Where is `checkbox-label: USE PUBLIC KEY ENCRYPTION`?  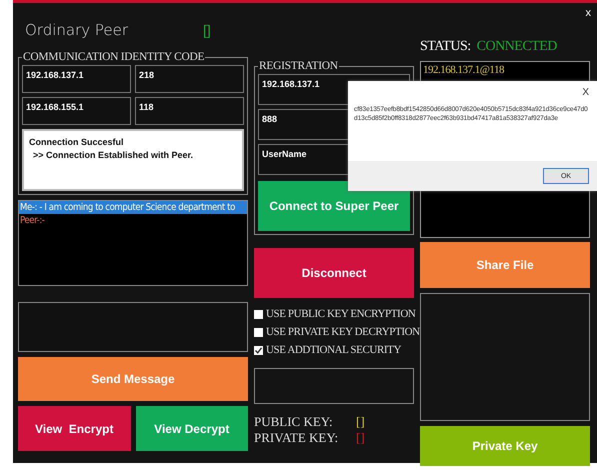 checkbox-label: USE PUBLIC KEY ENCRYPTION is located at coordinates (341, 314).